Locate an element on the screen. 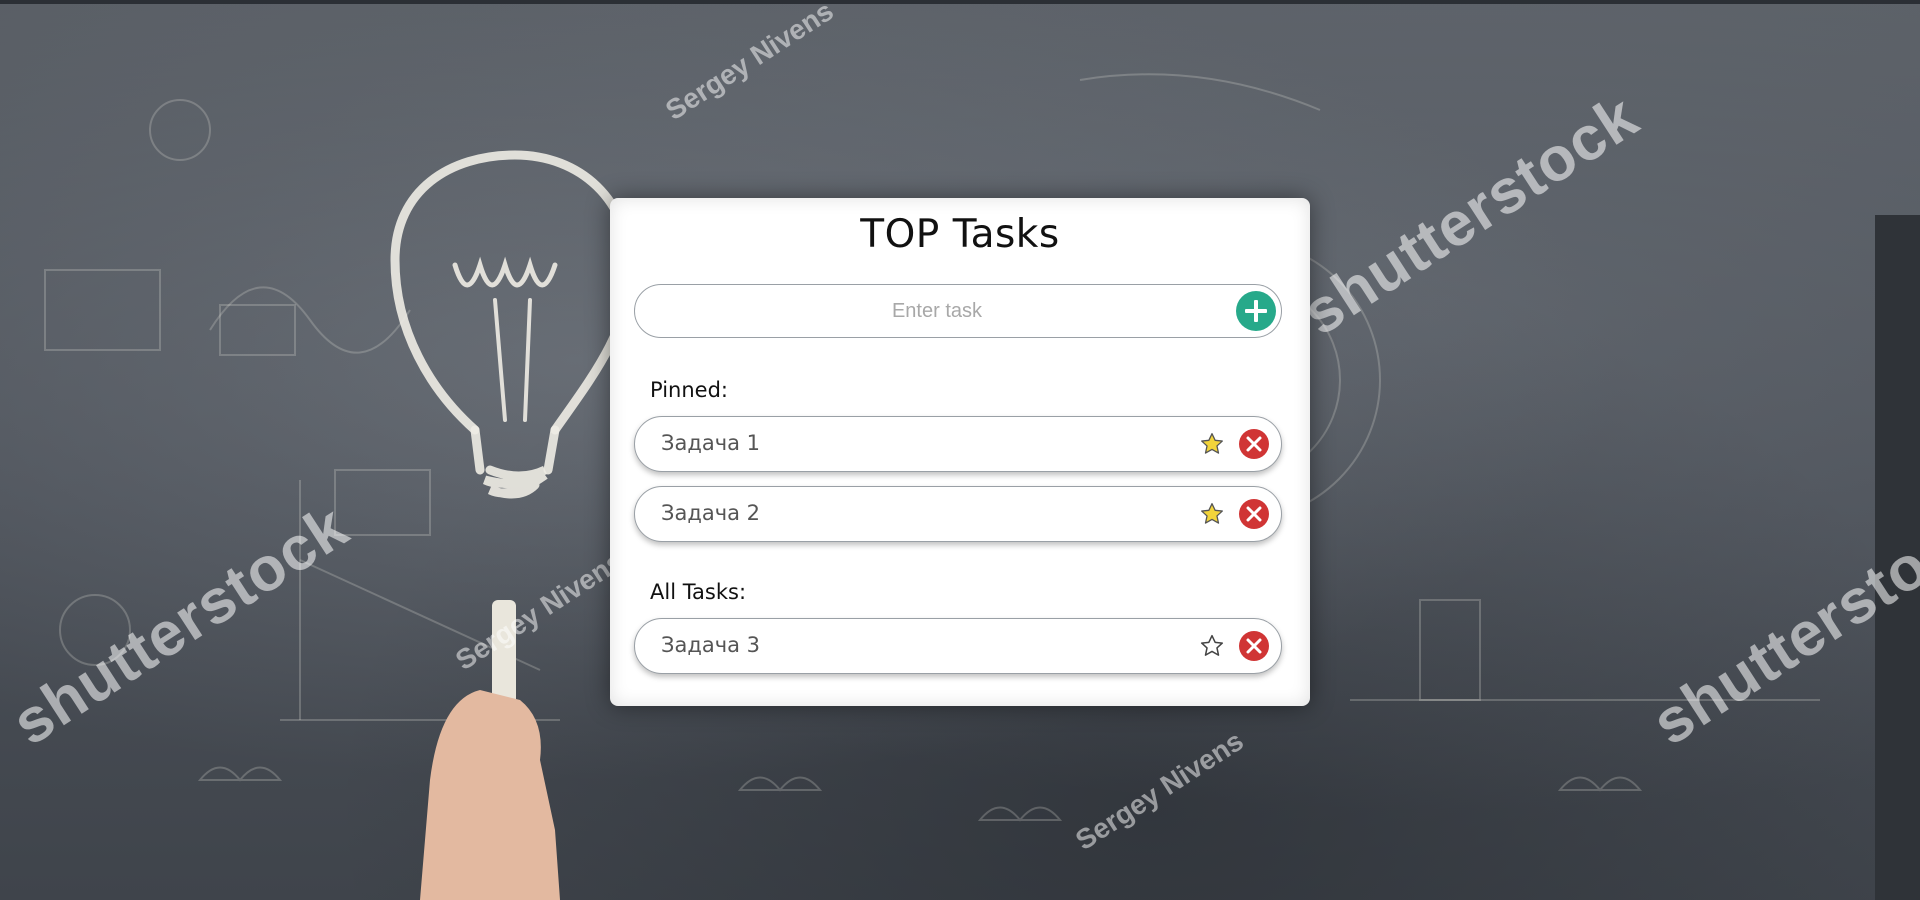 The image size is (1920, 900). task-text: Задача 3 is located at coordinates (711, 645).